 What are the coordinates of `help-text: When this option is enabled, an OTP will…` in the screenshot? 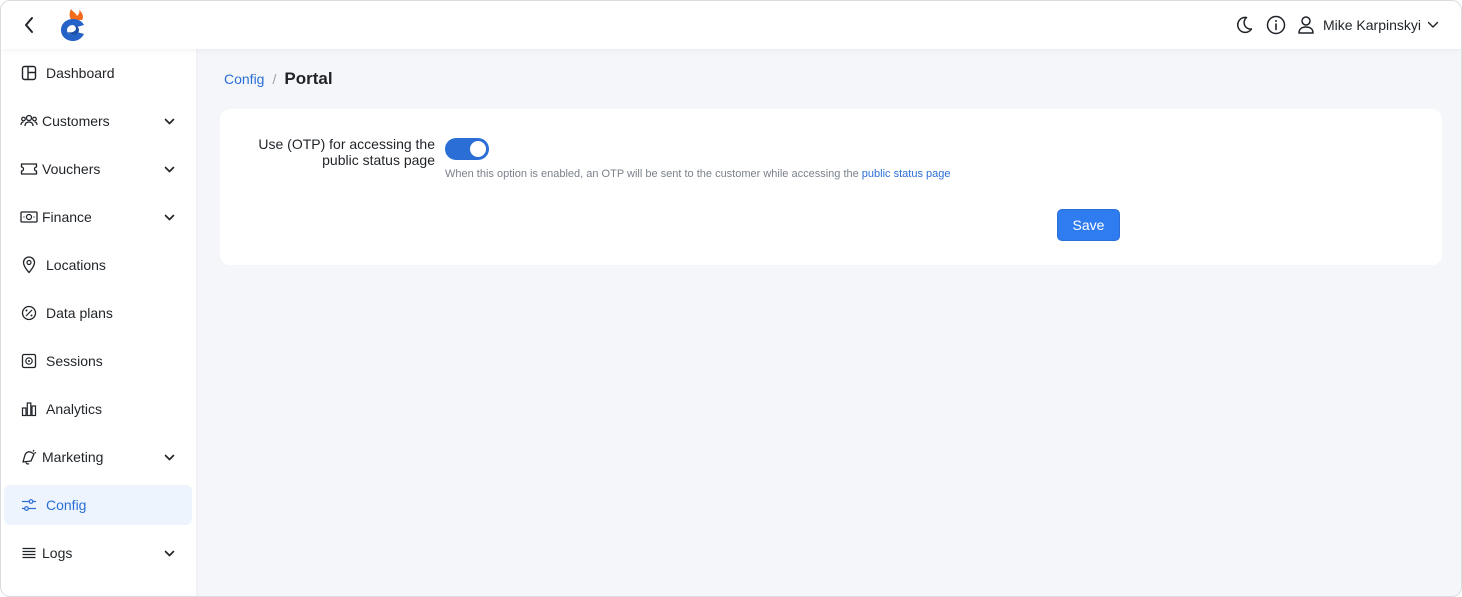 It's located at (653, 174).